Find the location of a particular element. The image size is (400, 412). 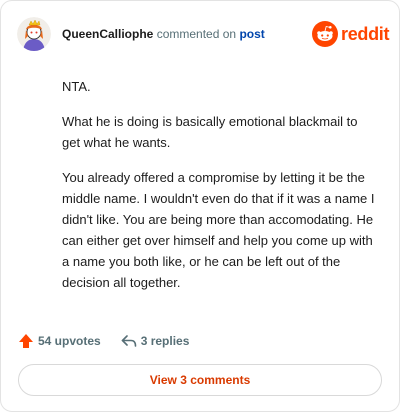

upvote-count: 54 upvotes is located at coordinates (69, 341).